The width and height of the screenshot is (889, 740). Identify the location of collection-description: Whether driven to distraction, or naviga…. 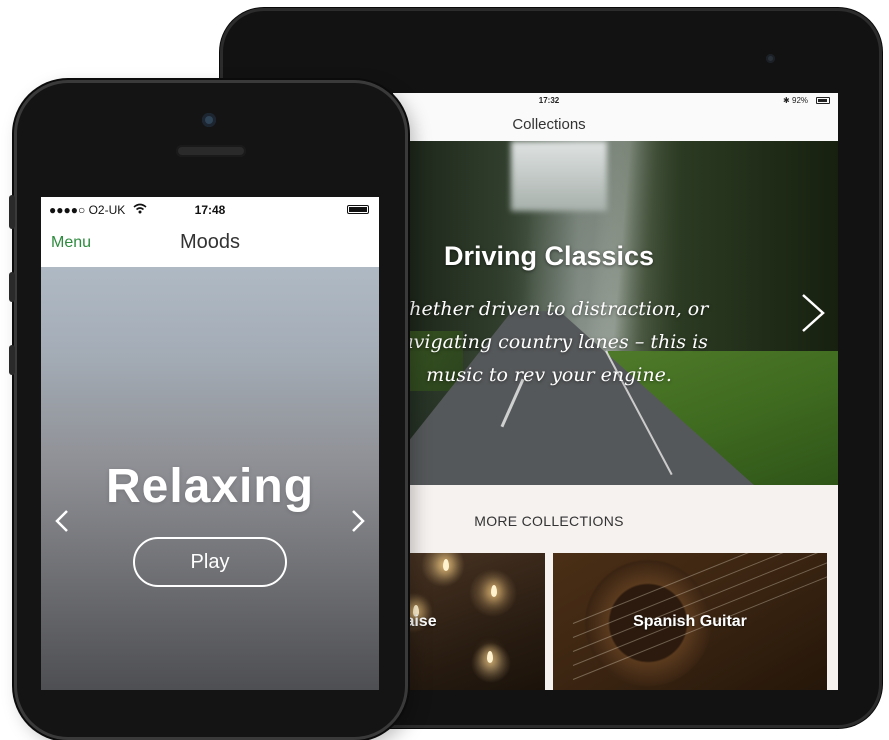
(551, 342).